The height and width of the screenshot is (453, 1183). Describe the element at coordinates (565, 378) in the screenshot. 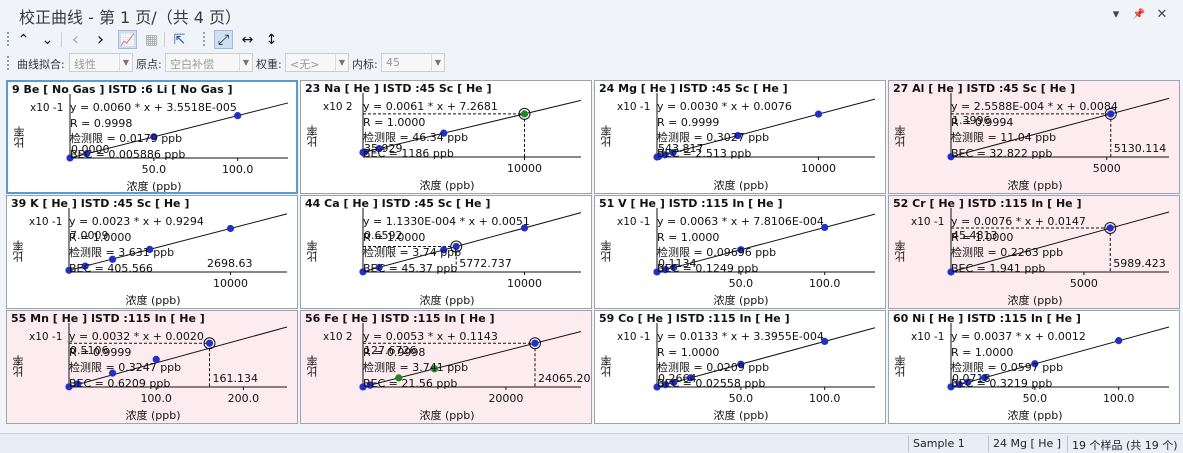

I see `overlay-value: 24065.207` at that location.